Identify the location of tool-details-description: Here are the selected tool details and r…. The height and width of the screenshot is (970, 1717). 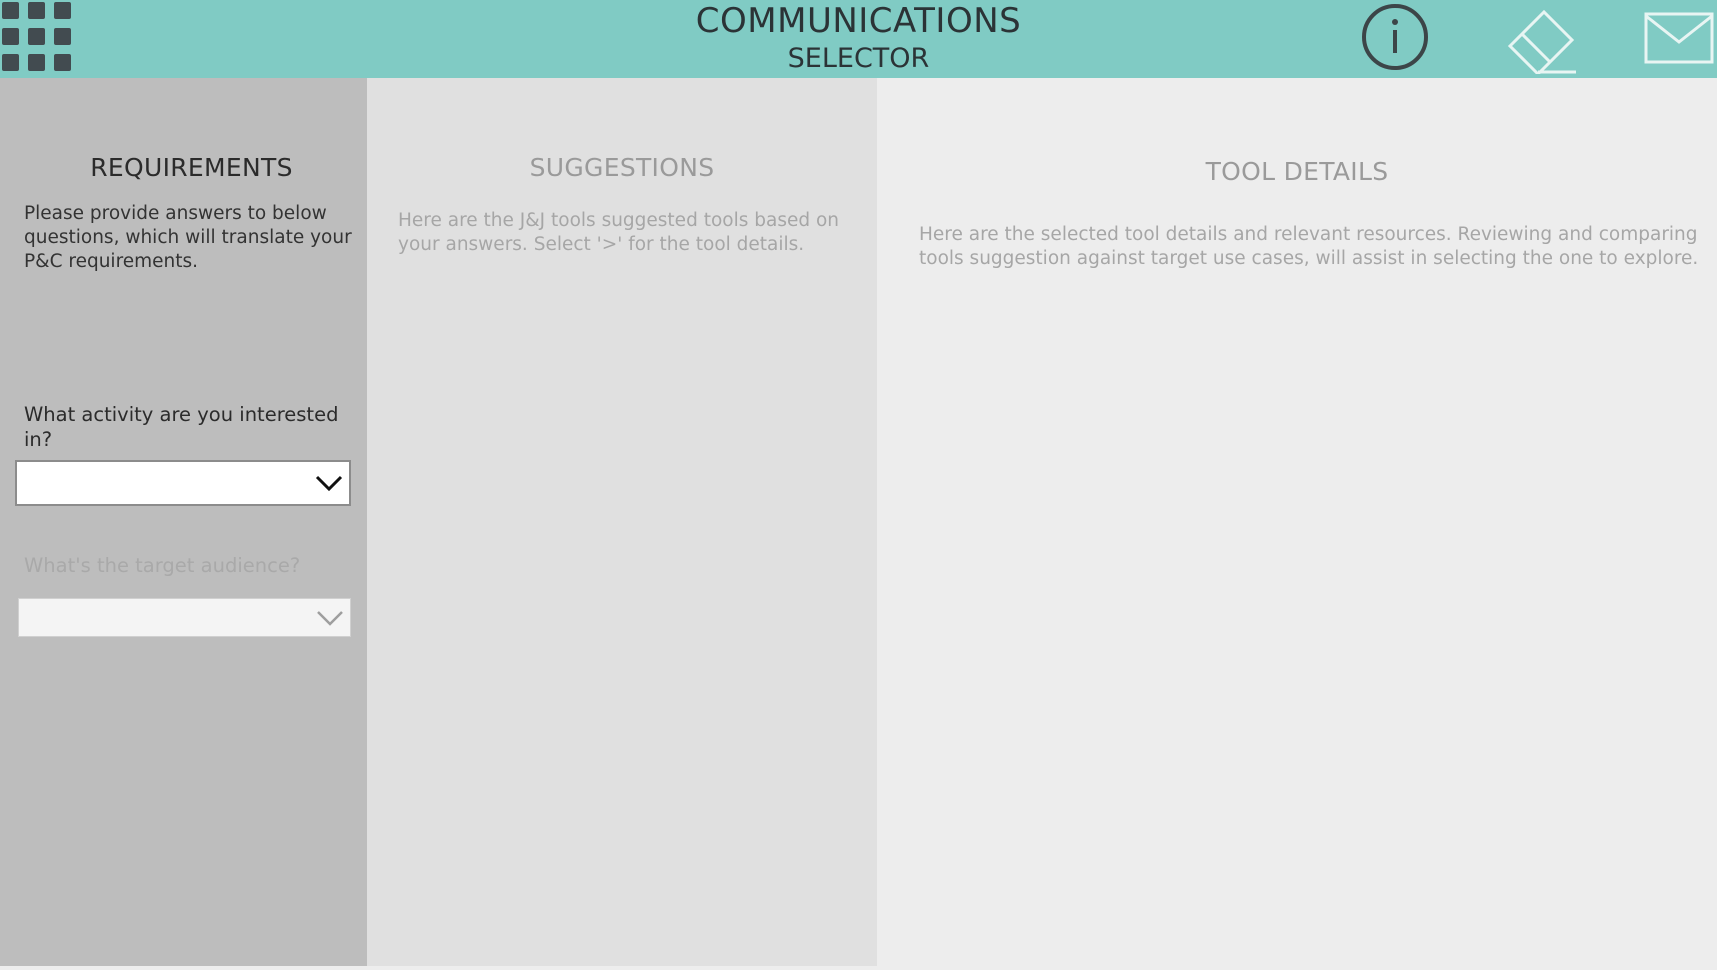
(1309, 246).